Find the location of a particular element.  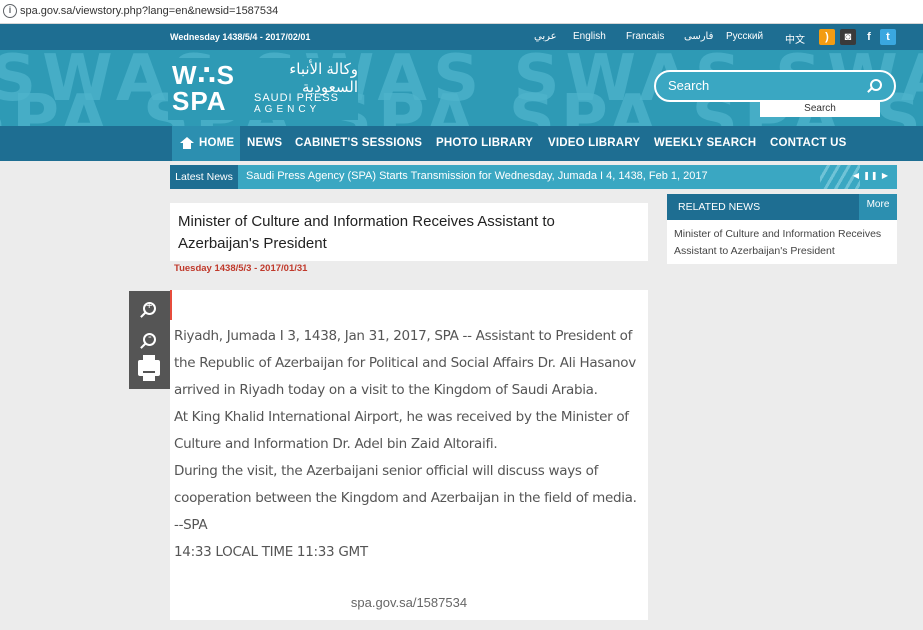

lang-chinese: 中文 is located at coordinates (795, 38).